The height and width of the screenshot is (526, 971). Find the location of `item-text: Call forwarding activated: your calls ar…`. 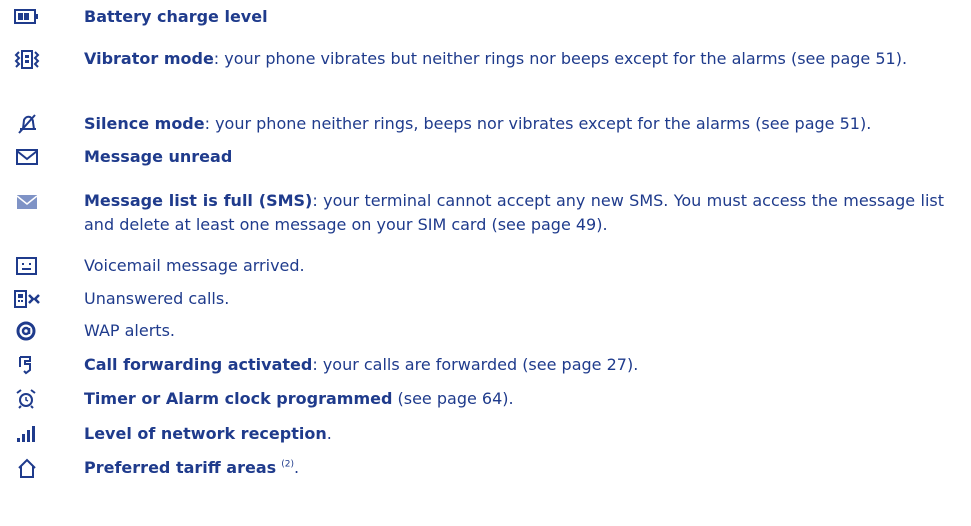

item-text: Call forwarding activated: your calls ar… is located at coordinates (514, 365).